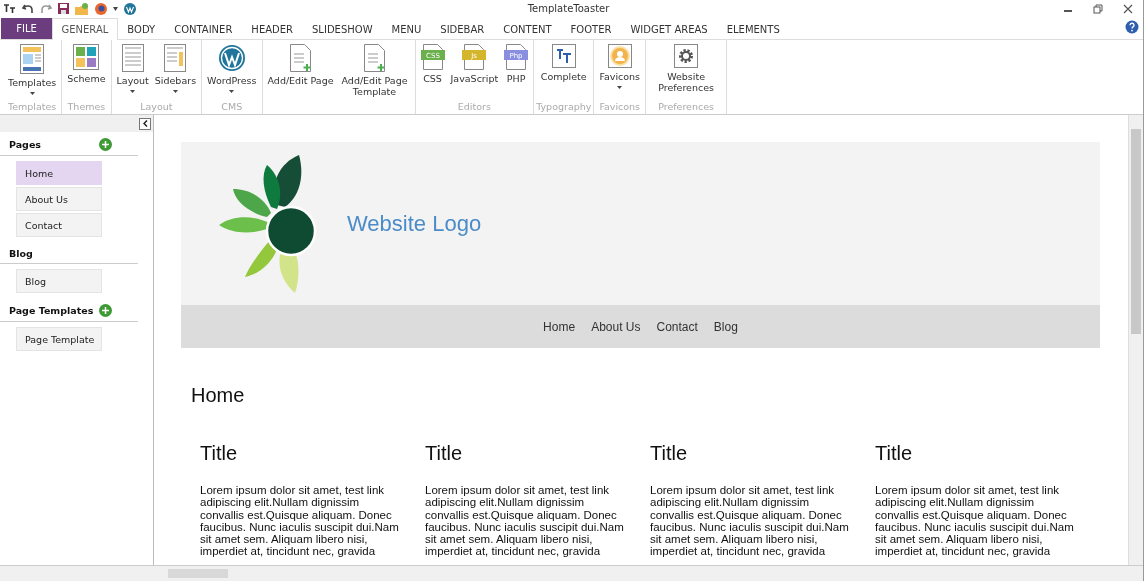 This screenshot has width=1144, height=581. I want to click on ribbon-button: Complete, so click(563, 70).